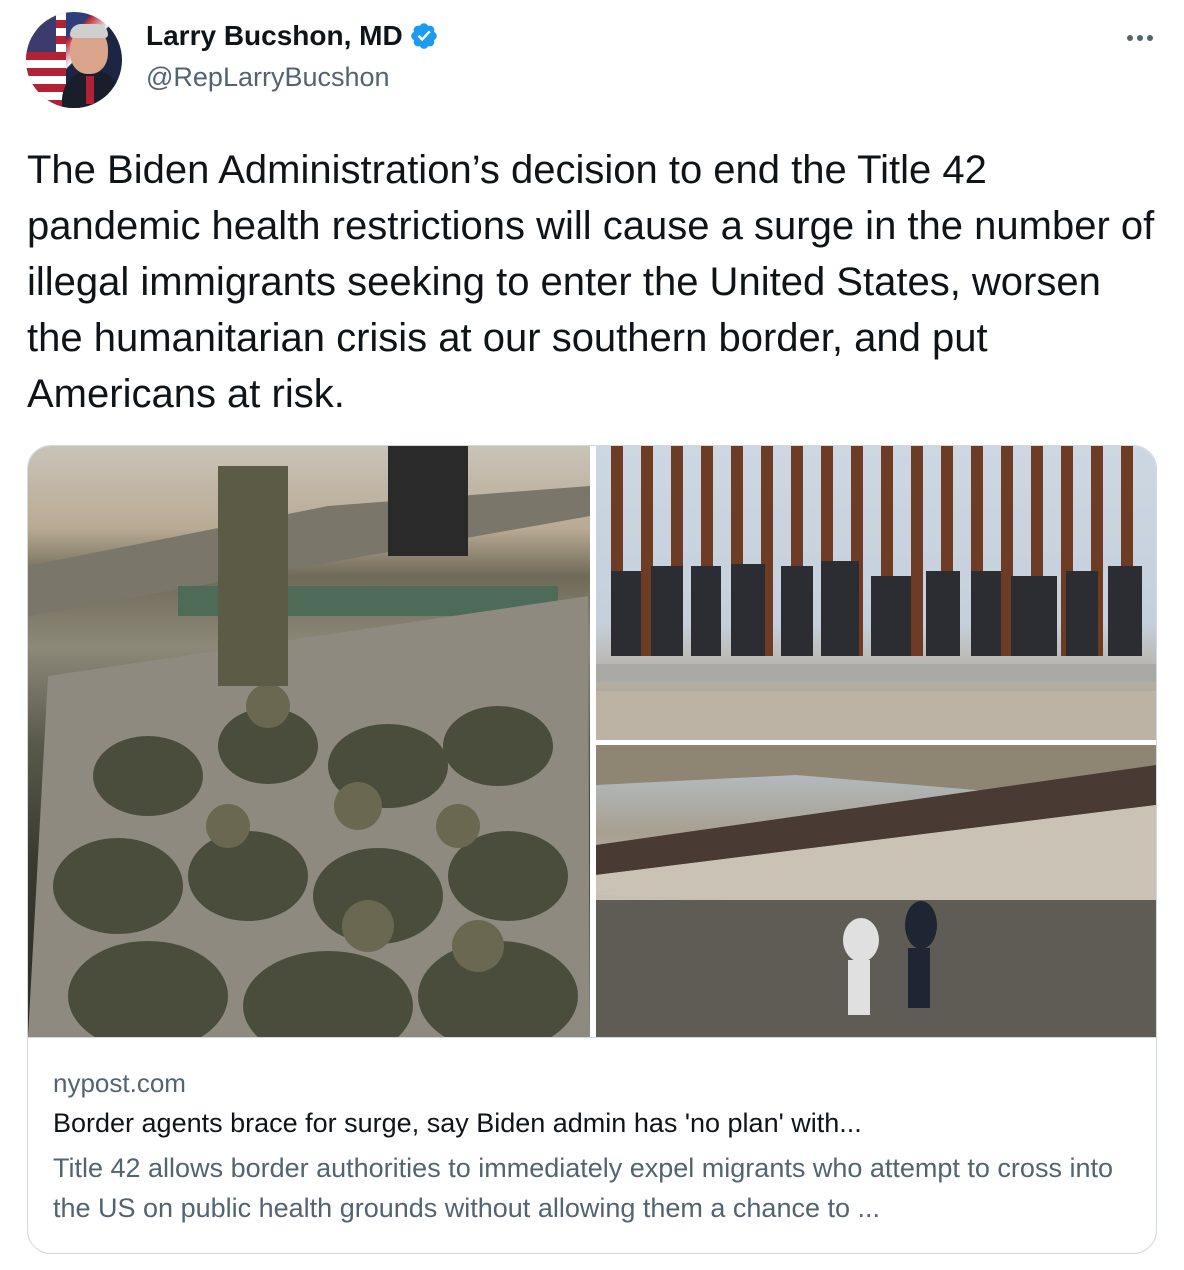 The height and width of the screenshot is (1270, 1184). I want to click on border-wall-illustration, so click(876, 593).